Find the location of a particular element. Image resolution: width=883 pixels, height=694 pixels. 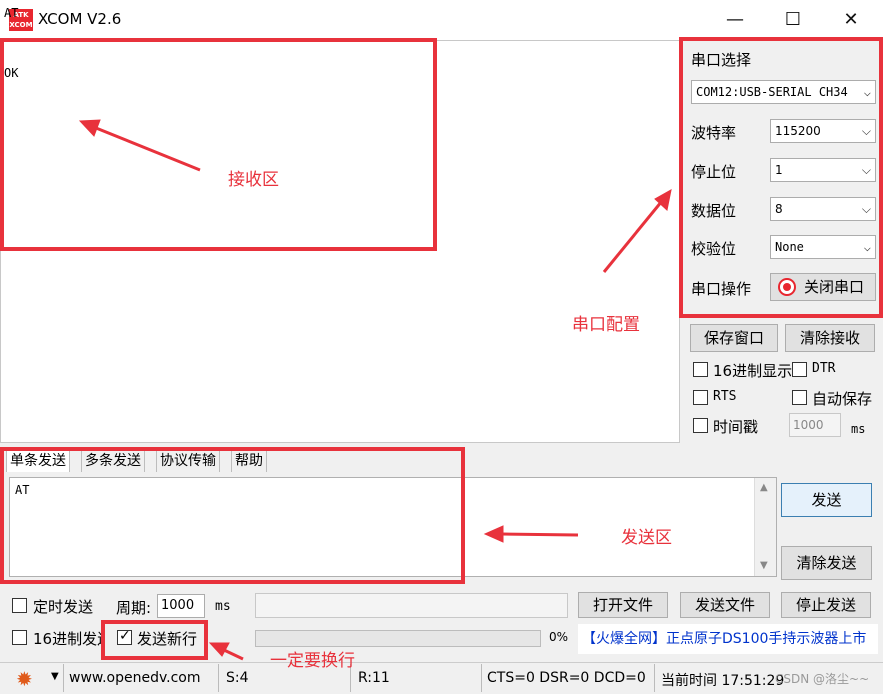

arrow-to-send is located at coordinates (531, 534).